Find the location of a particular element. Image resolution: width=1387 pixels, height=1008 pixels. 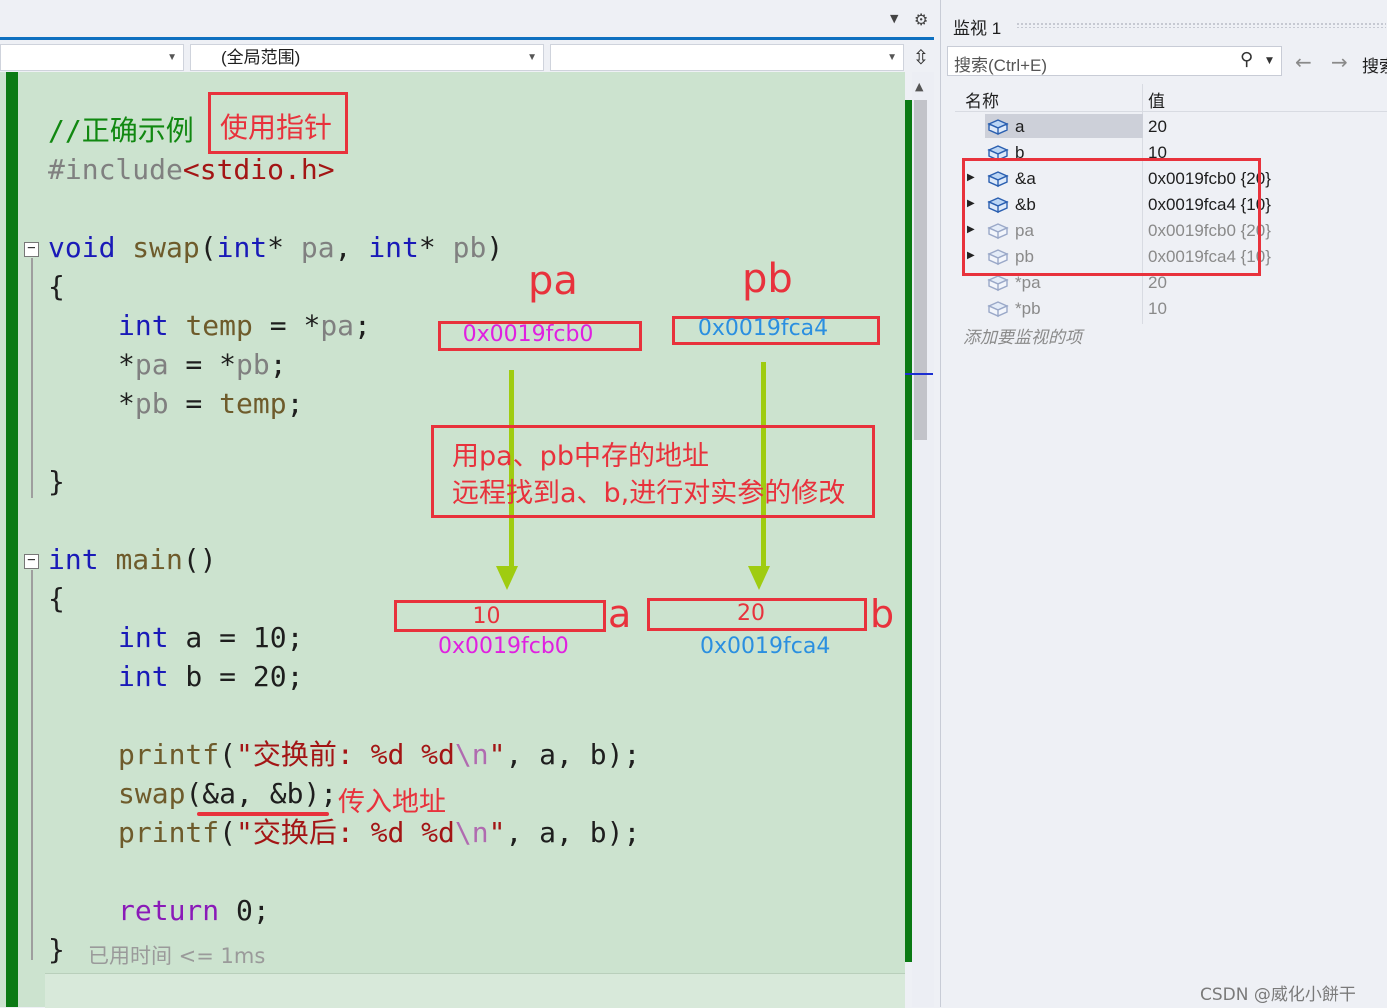

code-swap-signature: void swap(int* pa, int* pb) is located at coordinates (275, 248).